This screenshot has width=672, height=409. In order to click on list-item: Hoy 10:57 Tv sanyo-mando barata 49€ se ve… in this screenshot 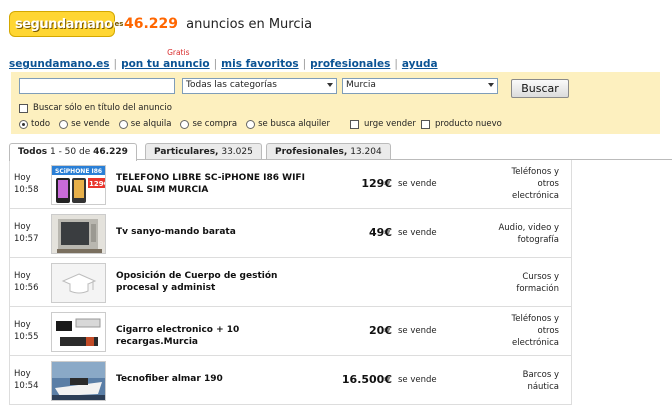, I will do `click(290, 233)`.